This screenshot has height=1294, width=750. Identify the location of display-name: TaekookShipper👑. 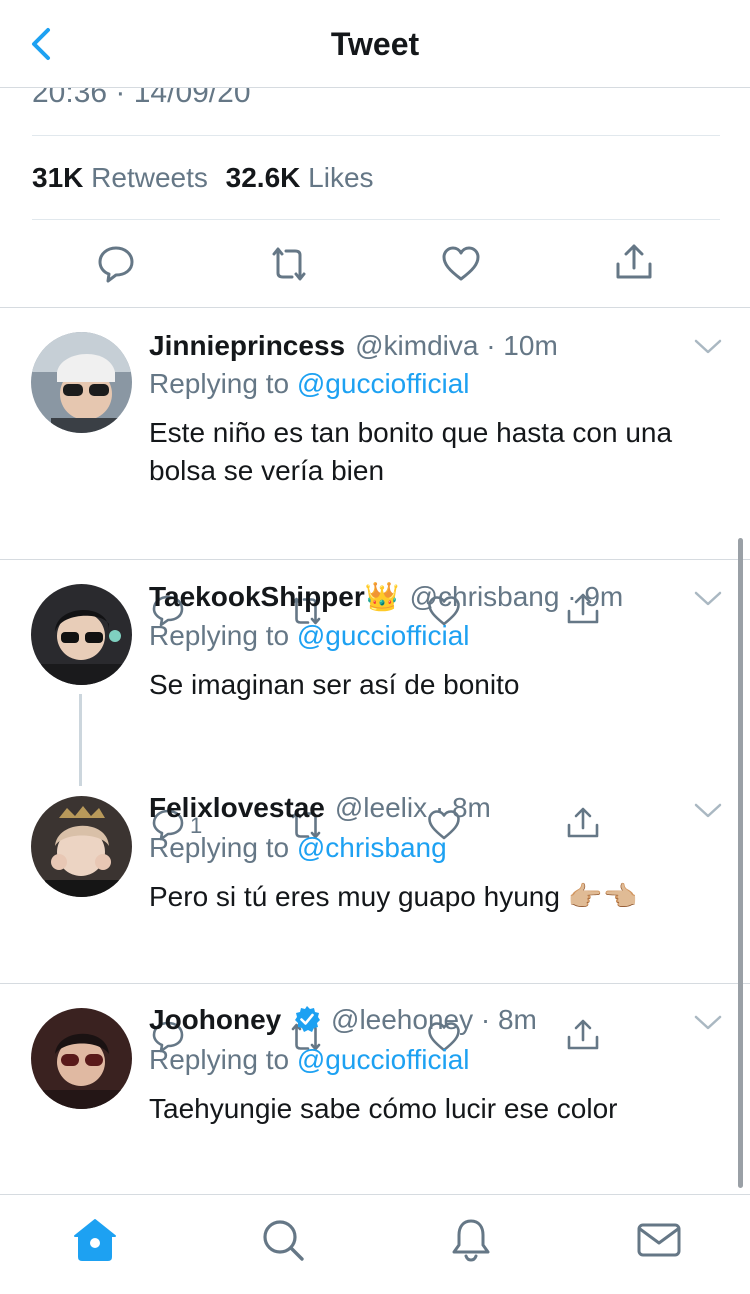
(274, 596).